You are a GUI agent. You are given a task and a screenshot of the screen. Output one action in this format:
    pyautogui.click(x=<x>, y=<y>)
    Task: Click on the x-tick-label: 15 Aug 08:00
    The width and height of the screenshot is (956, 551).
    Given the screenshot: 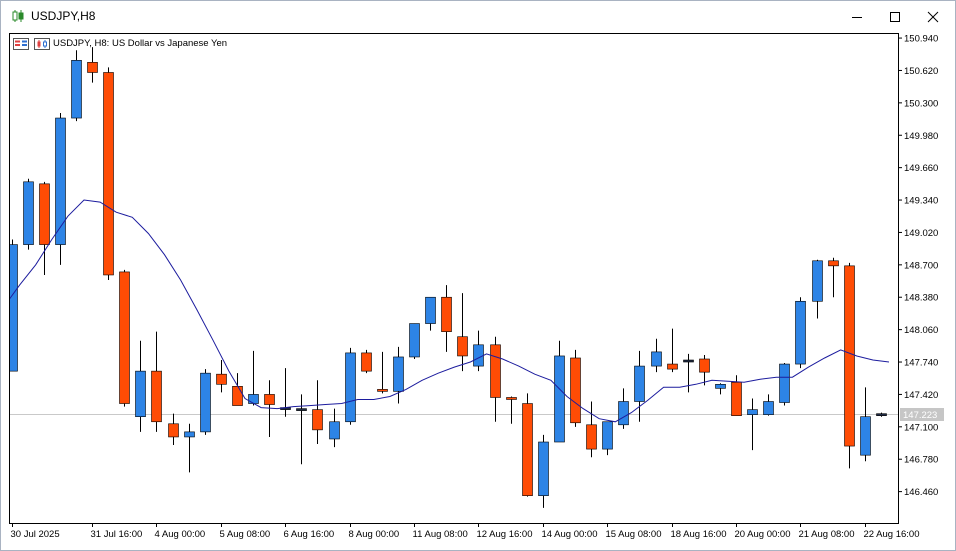 What is the action you would take?
    pyautogui.click(x=634, y=534)
    